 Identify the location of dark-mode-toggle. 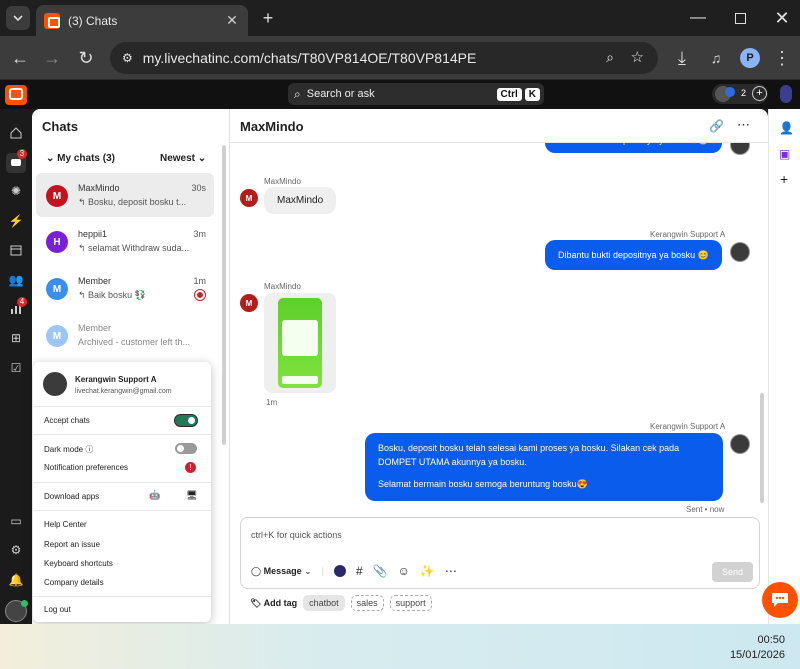
(186, 448).